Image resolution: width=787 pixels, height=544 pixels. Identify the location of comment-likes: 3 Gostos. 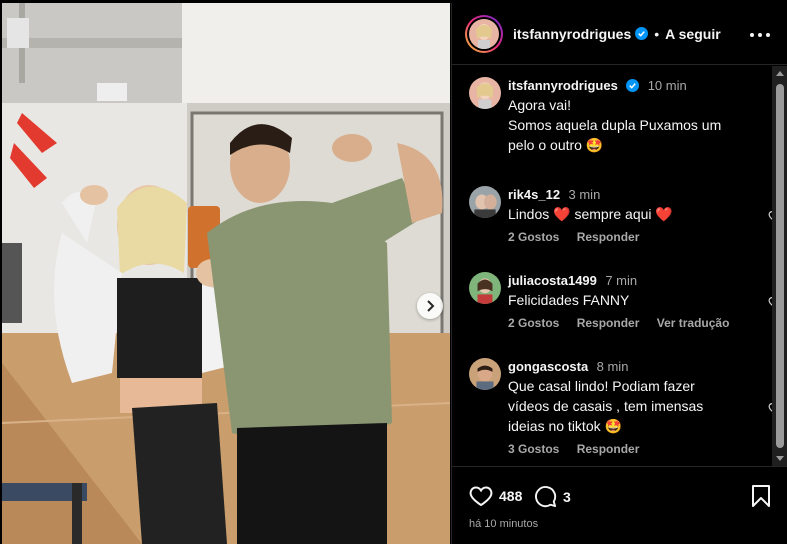
(533, 449).